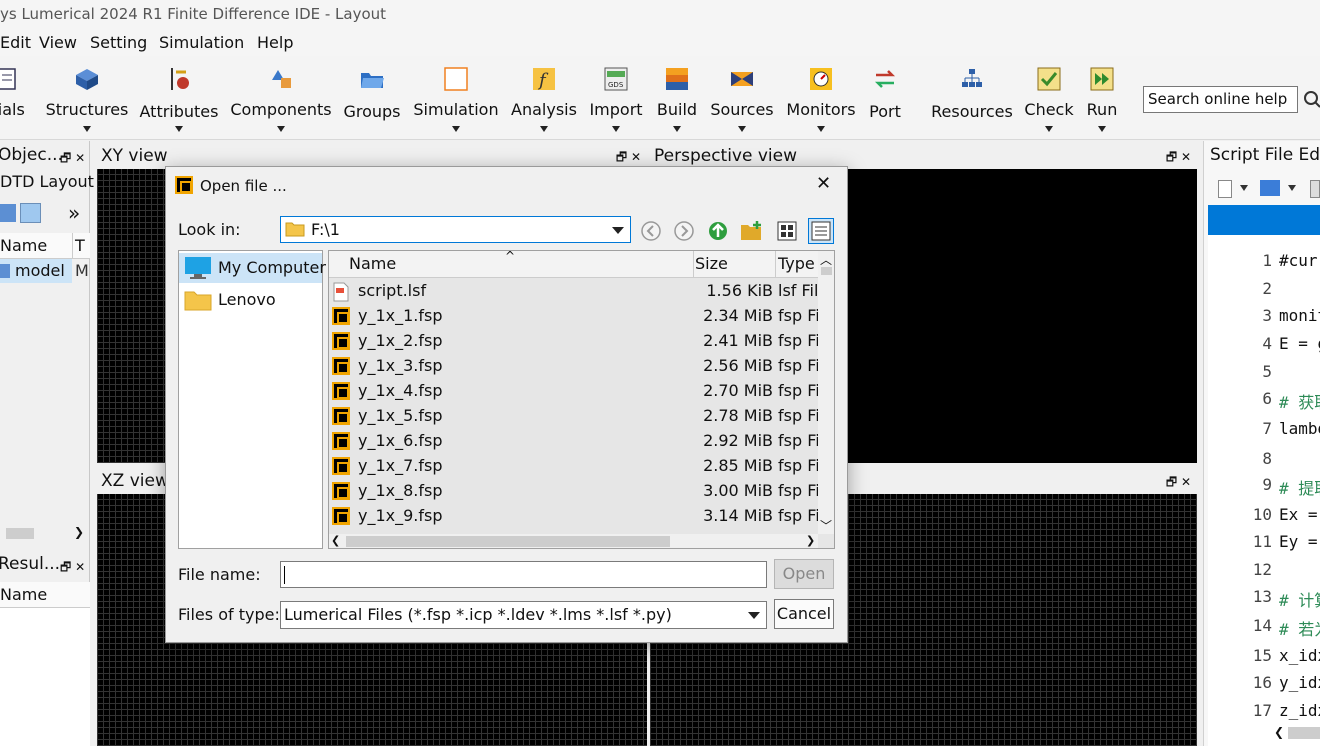 This screenshot has width=1320, height=746. I want to click on cancel-button: Cancel, so click(804, 614).